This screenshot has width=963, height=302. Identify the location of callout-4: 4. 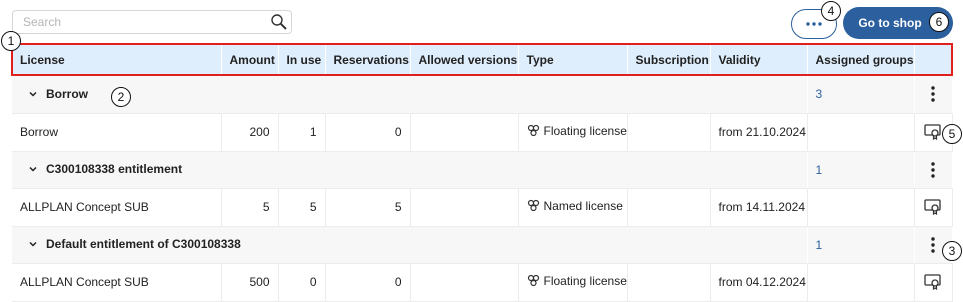
(831, 11).